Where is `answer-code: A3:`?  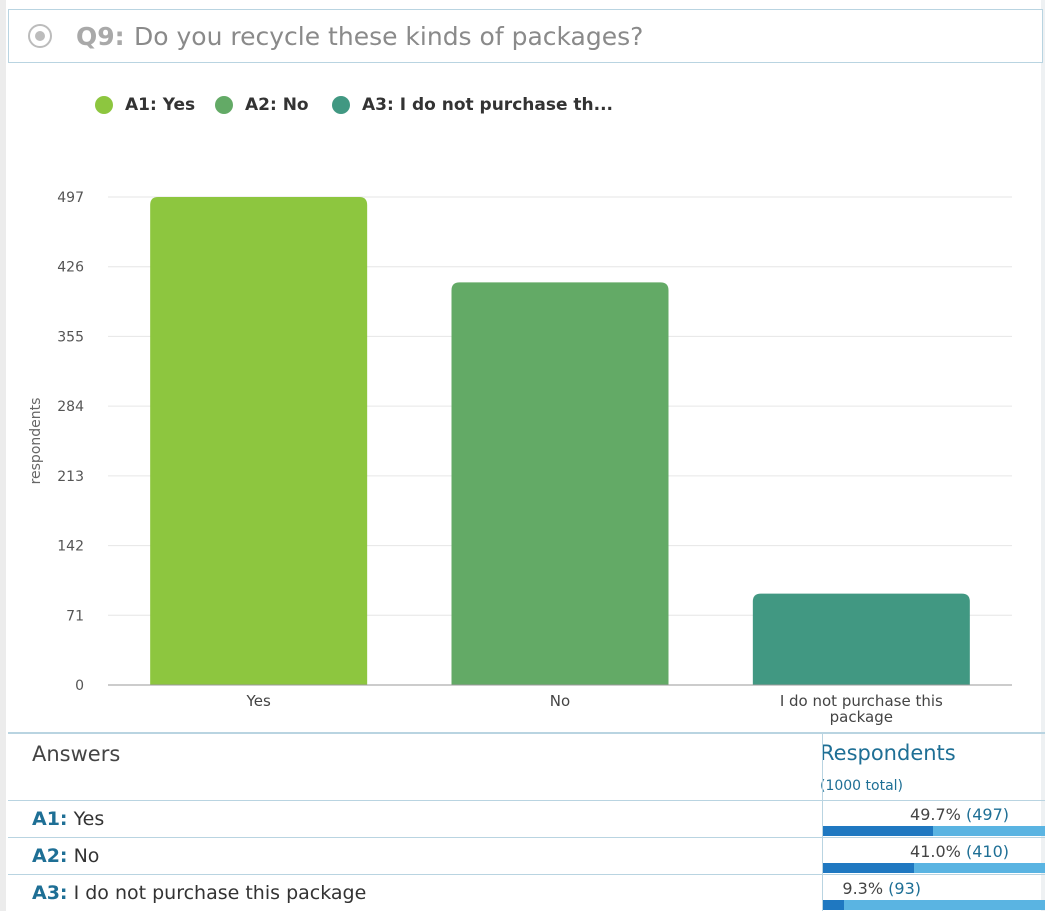 answer-code: A3: is located at coordinates (50, 893).